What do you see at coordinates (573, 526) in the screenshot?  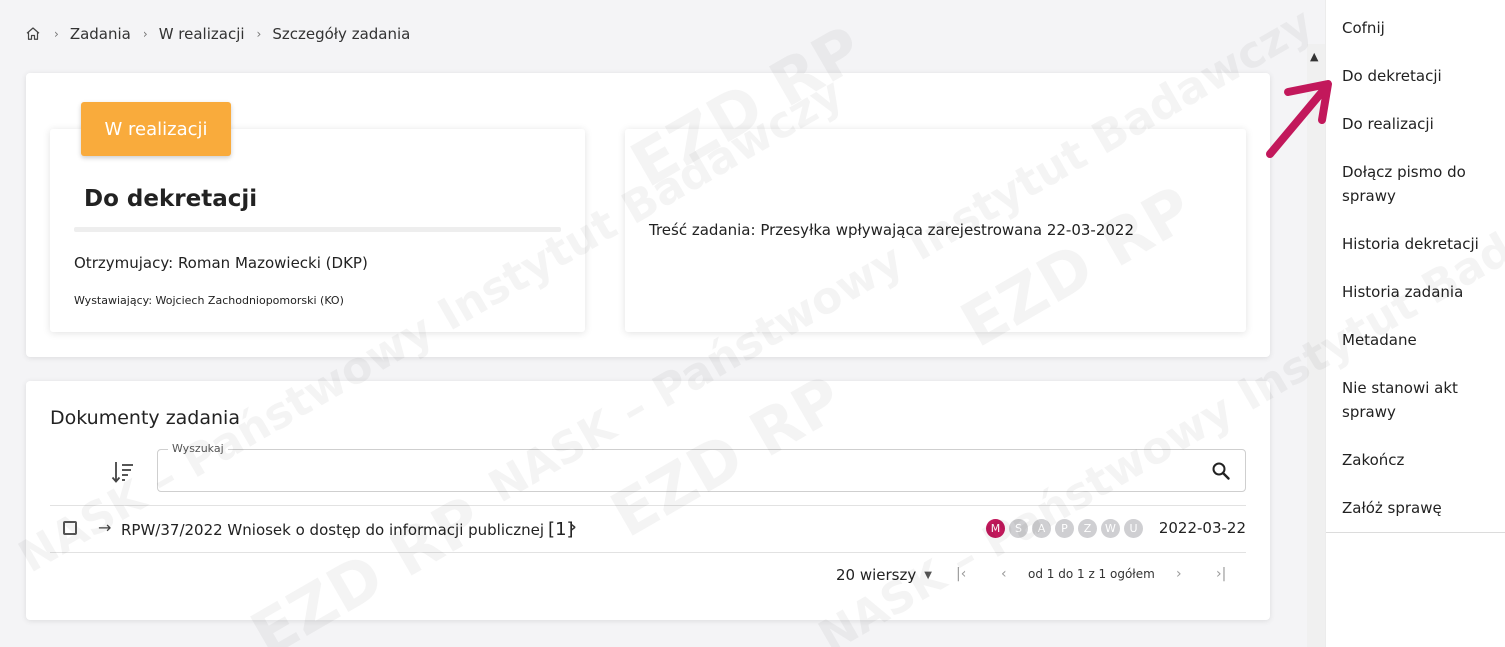 I see `chevron-right-icon: ›` at bounding box center [573, 526].